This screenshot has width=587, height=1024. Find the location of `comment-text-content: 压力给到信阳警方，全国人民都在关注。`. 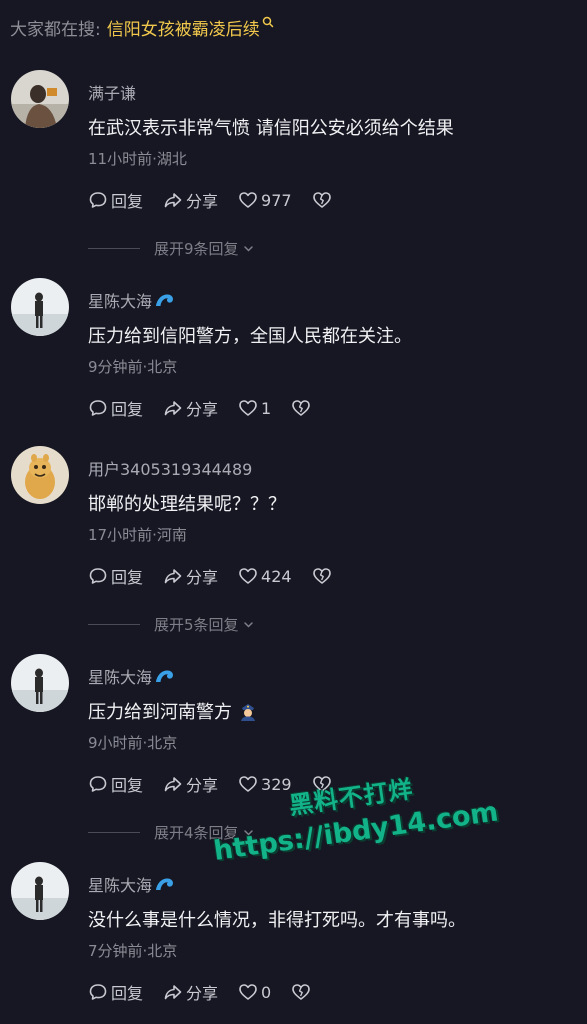

comment-text-content: 压力给到信阳警方，全国人民都在关注。 is located at coordinates (250, 336).